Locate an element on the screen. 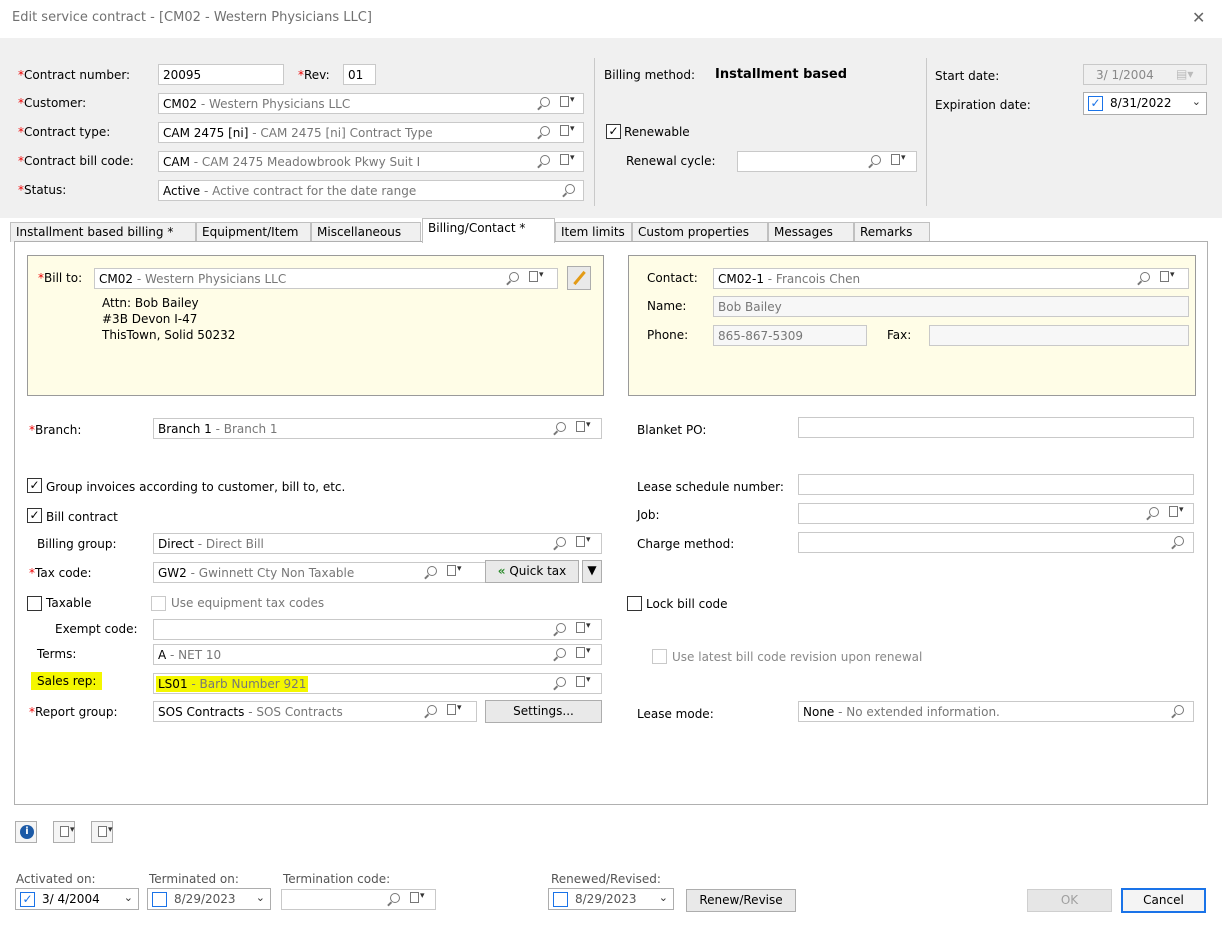 The width and height of the screenshot is (1222, 931). contract-type-code: CAM 2475 [ni] is located at coordinates (206, 133).